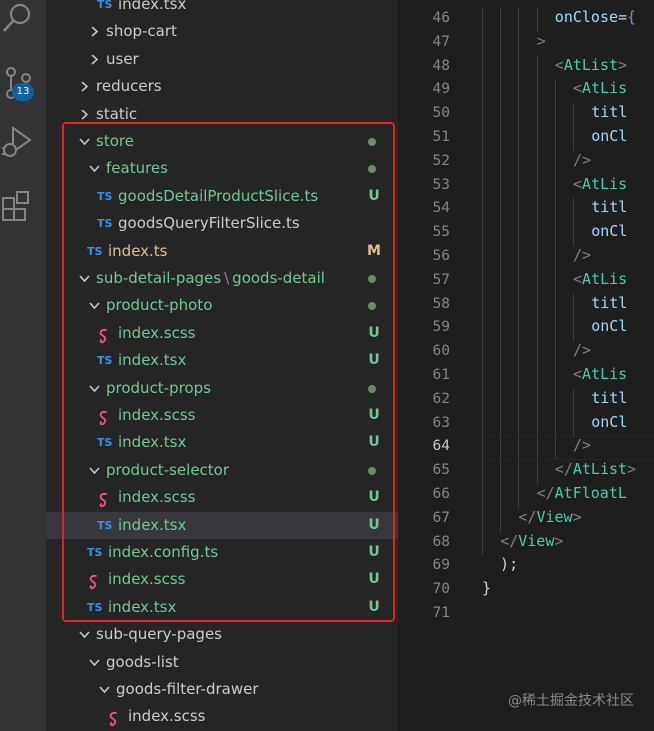 The height and width of the screenshot is (731, 654). I want to click on line-number: 49, so click(441, 89).